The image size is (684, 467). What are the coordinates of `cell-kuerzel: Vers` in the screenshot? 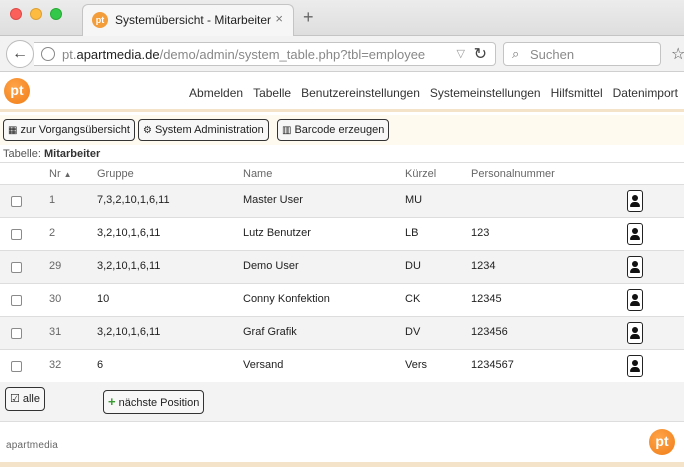 It's located at (416, 365).